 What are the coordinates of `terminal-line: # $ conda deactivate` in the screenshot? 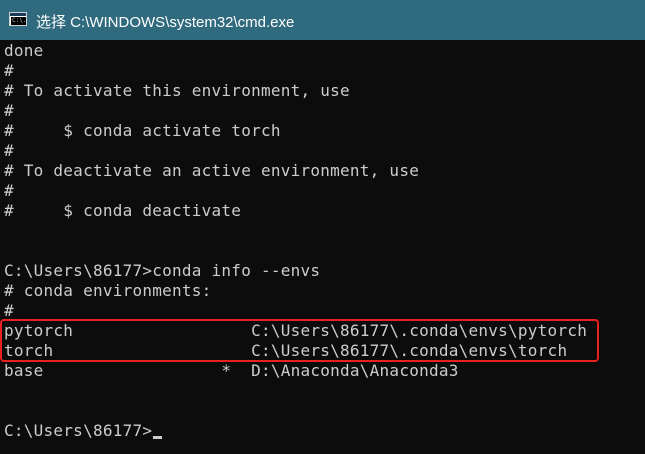 It's located at (123, 210).